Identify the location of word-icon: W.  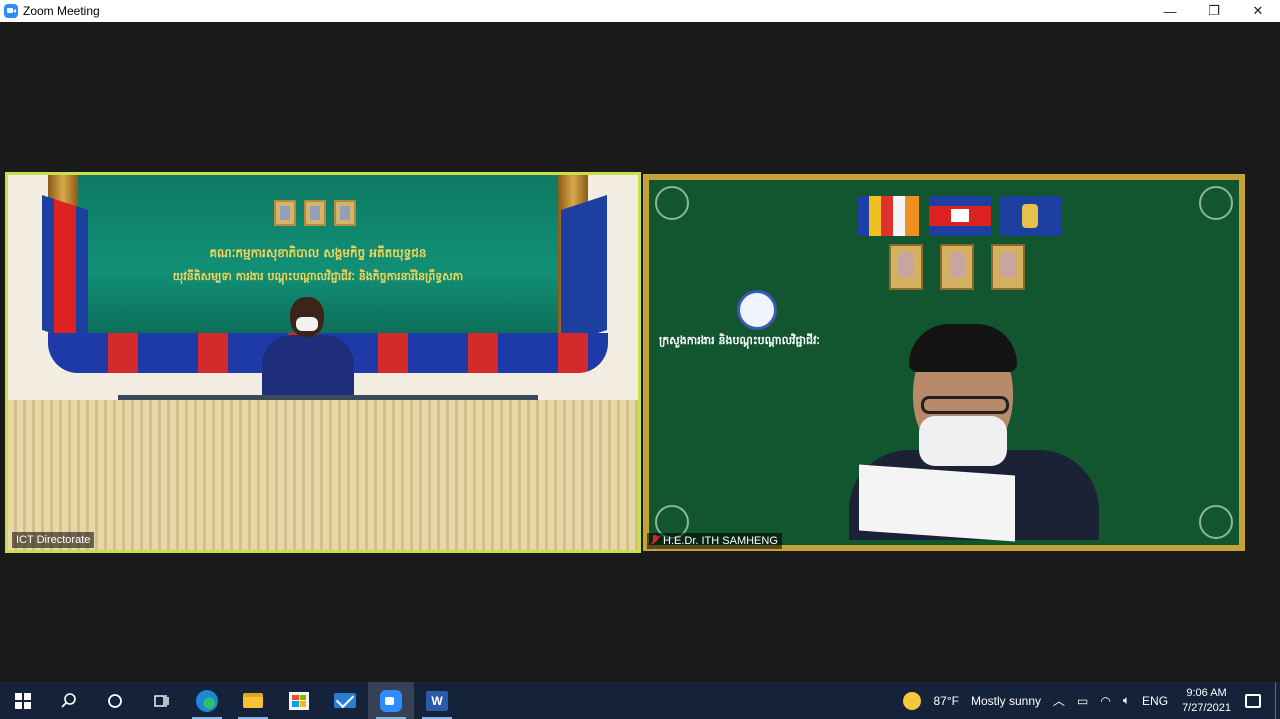
(437, 700).